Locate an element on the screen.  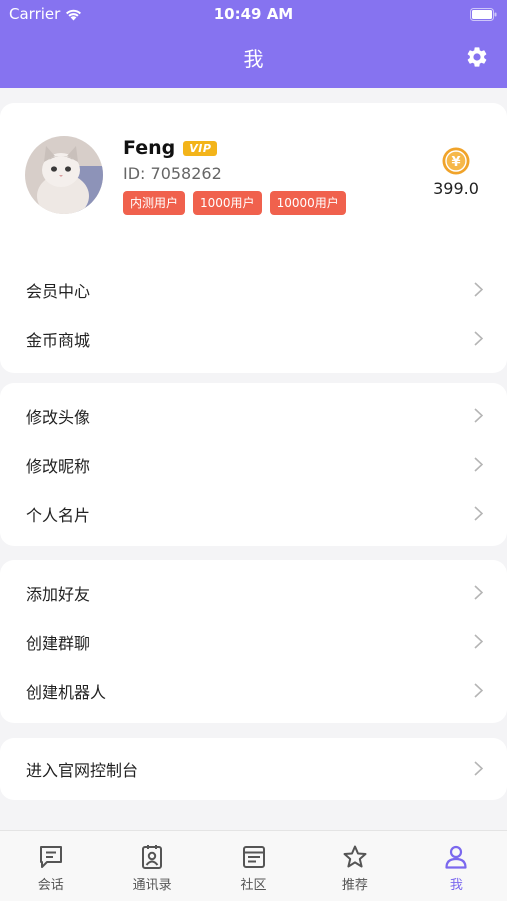
menu-group-console: 进入官网控制台 is located at coordinates (253, 769).